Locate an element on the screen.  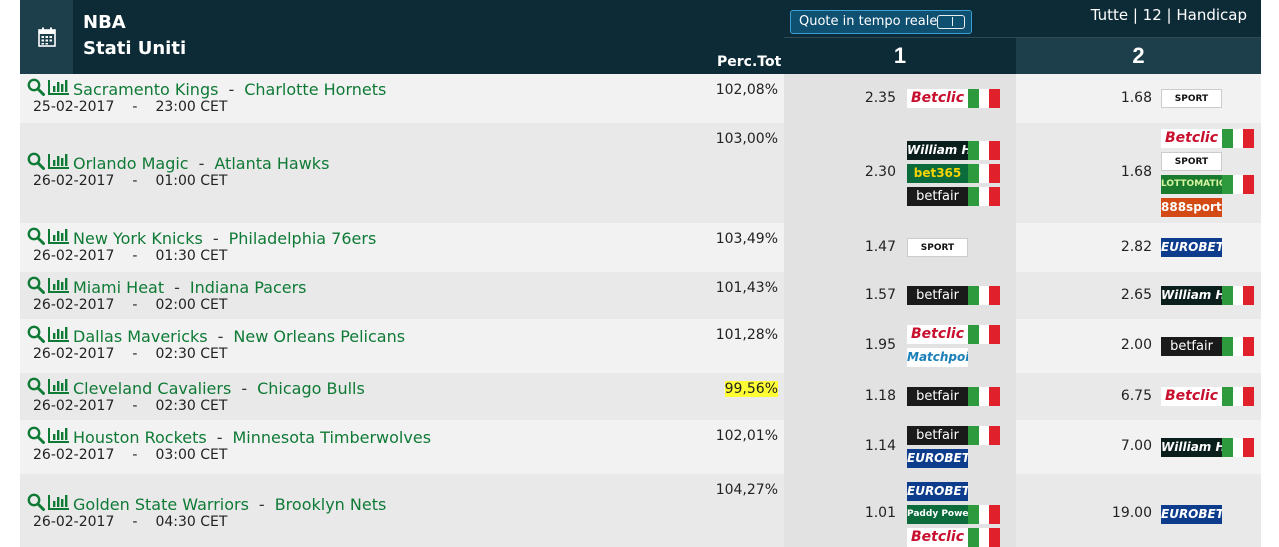
live-odds-label: Quote in tempo reale is located at coordinates (868, 21).